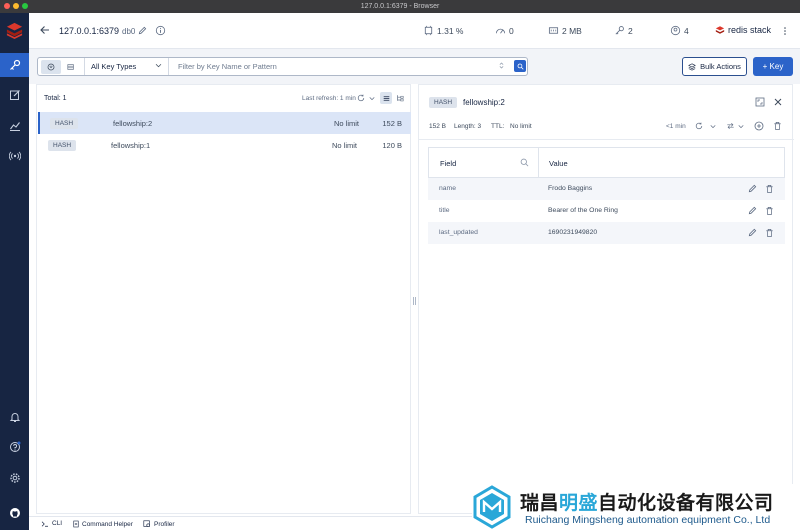  I want to click on edit-icon, so click(14, 95).